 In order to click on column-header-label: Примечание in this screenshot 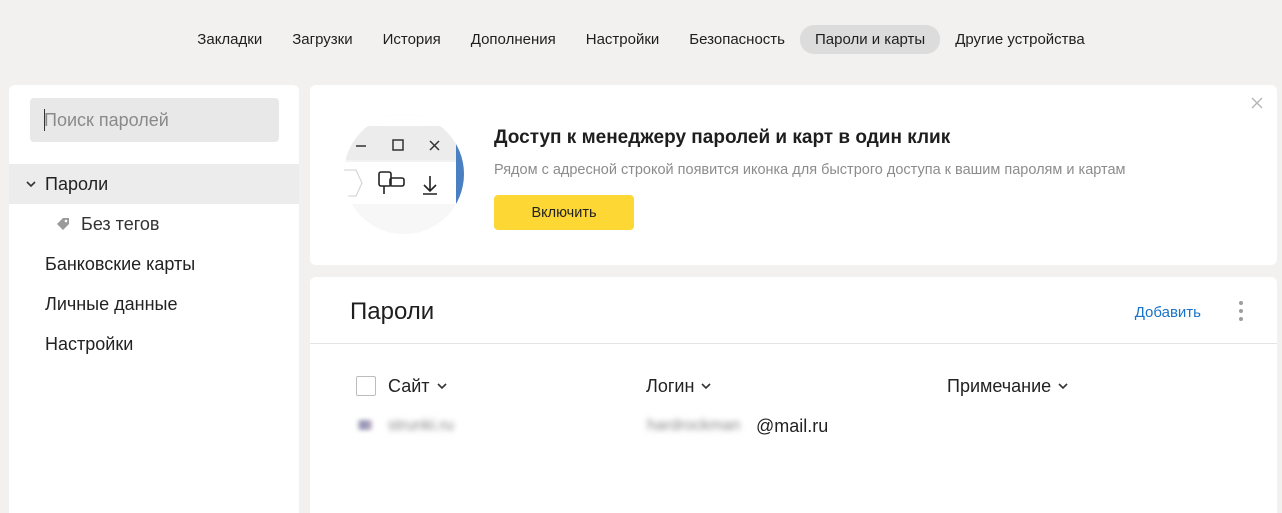, I will do `click(999, 386)`.